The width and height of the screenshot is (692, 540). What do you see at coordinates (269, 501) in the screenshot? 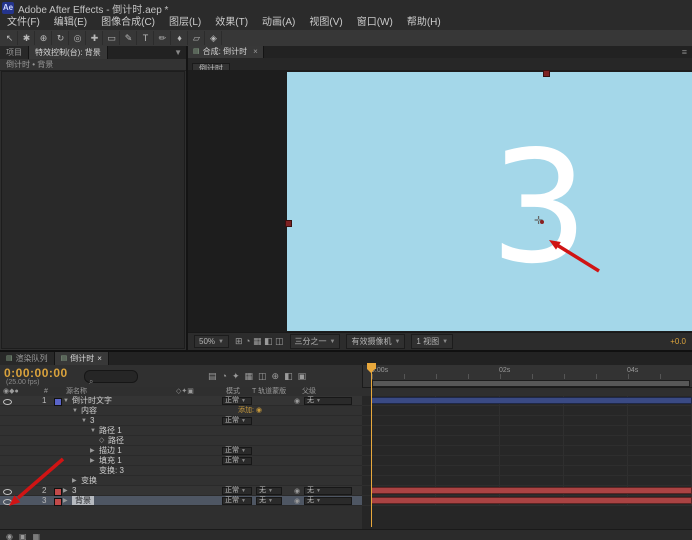
I see `trkmat-dropdown: 无 ▼` at bounding box center [269, 501].